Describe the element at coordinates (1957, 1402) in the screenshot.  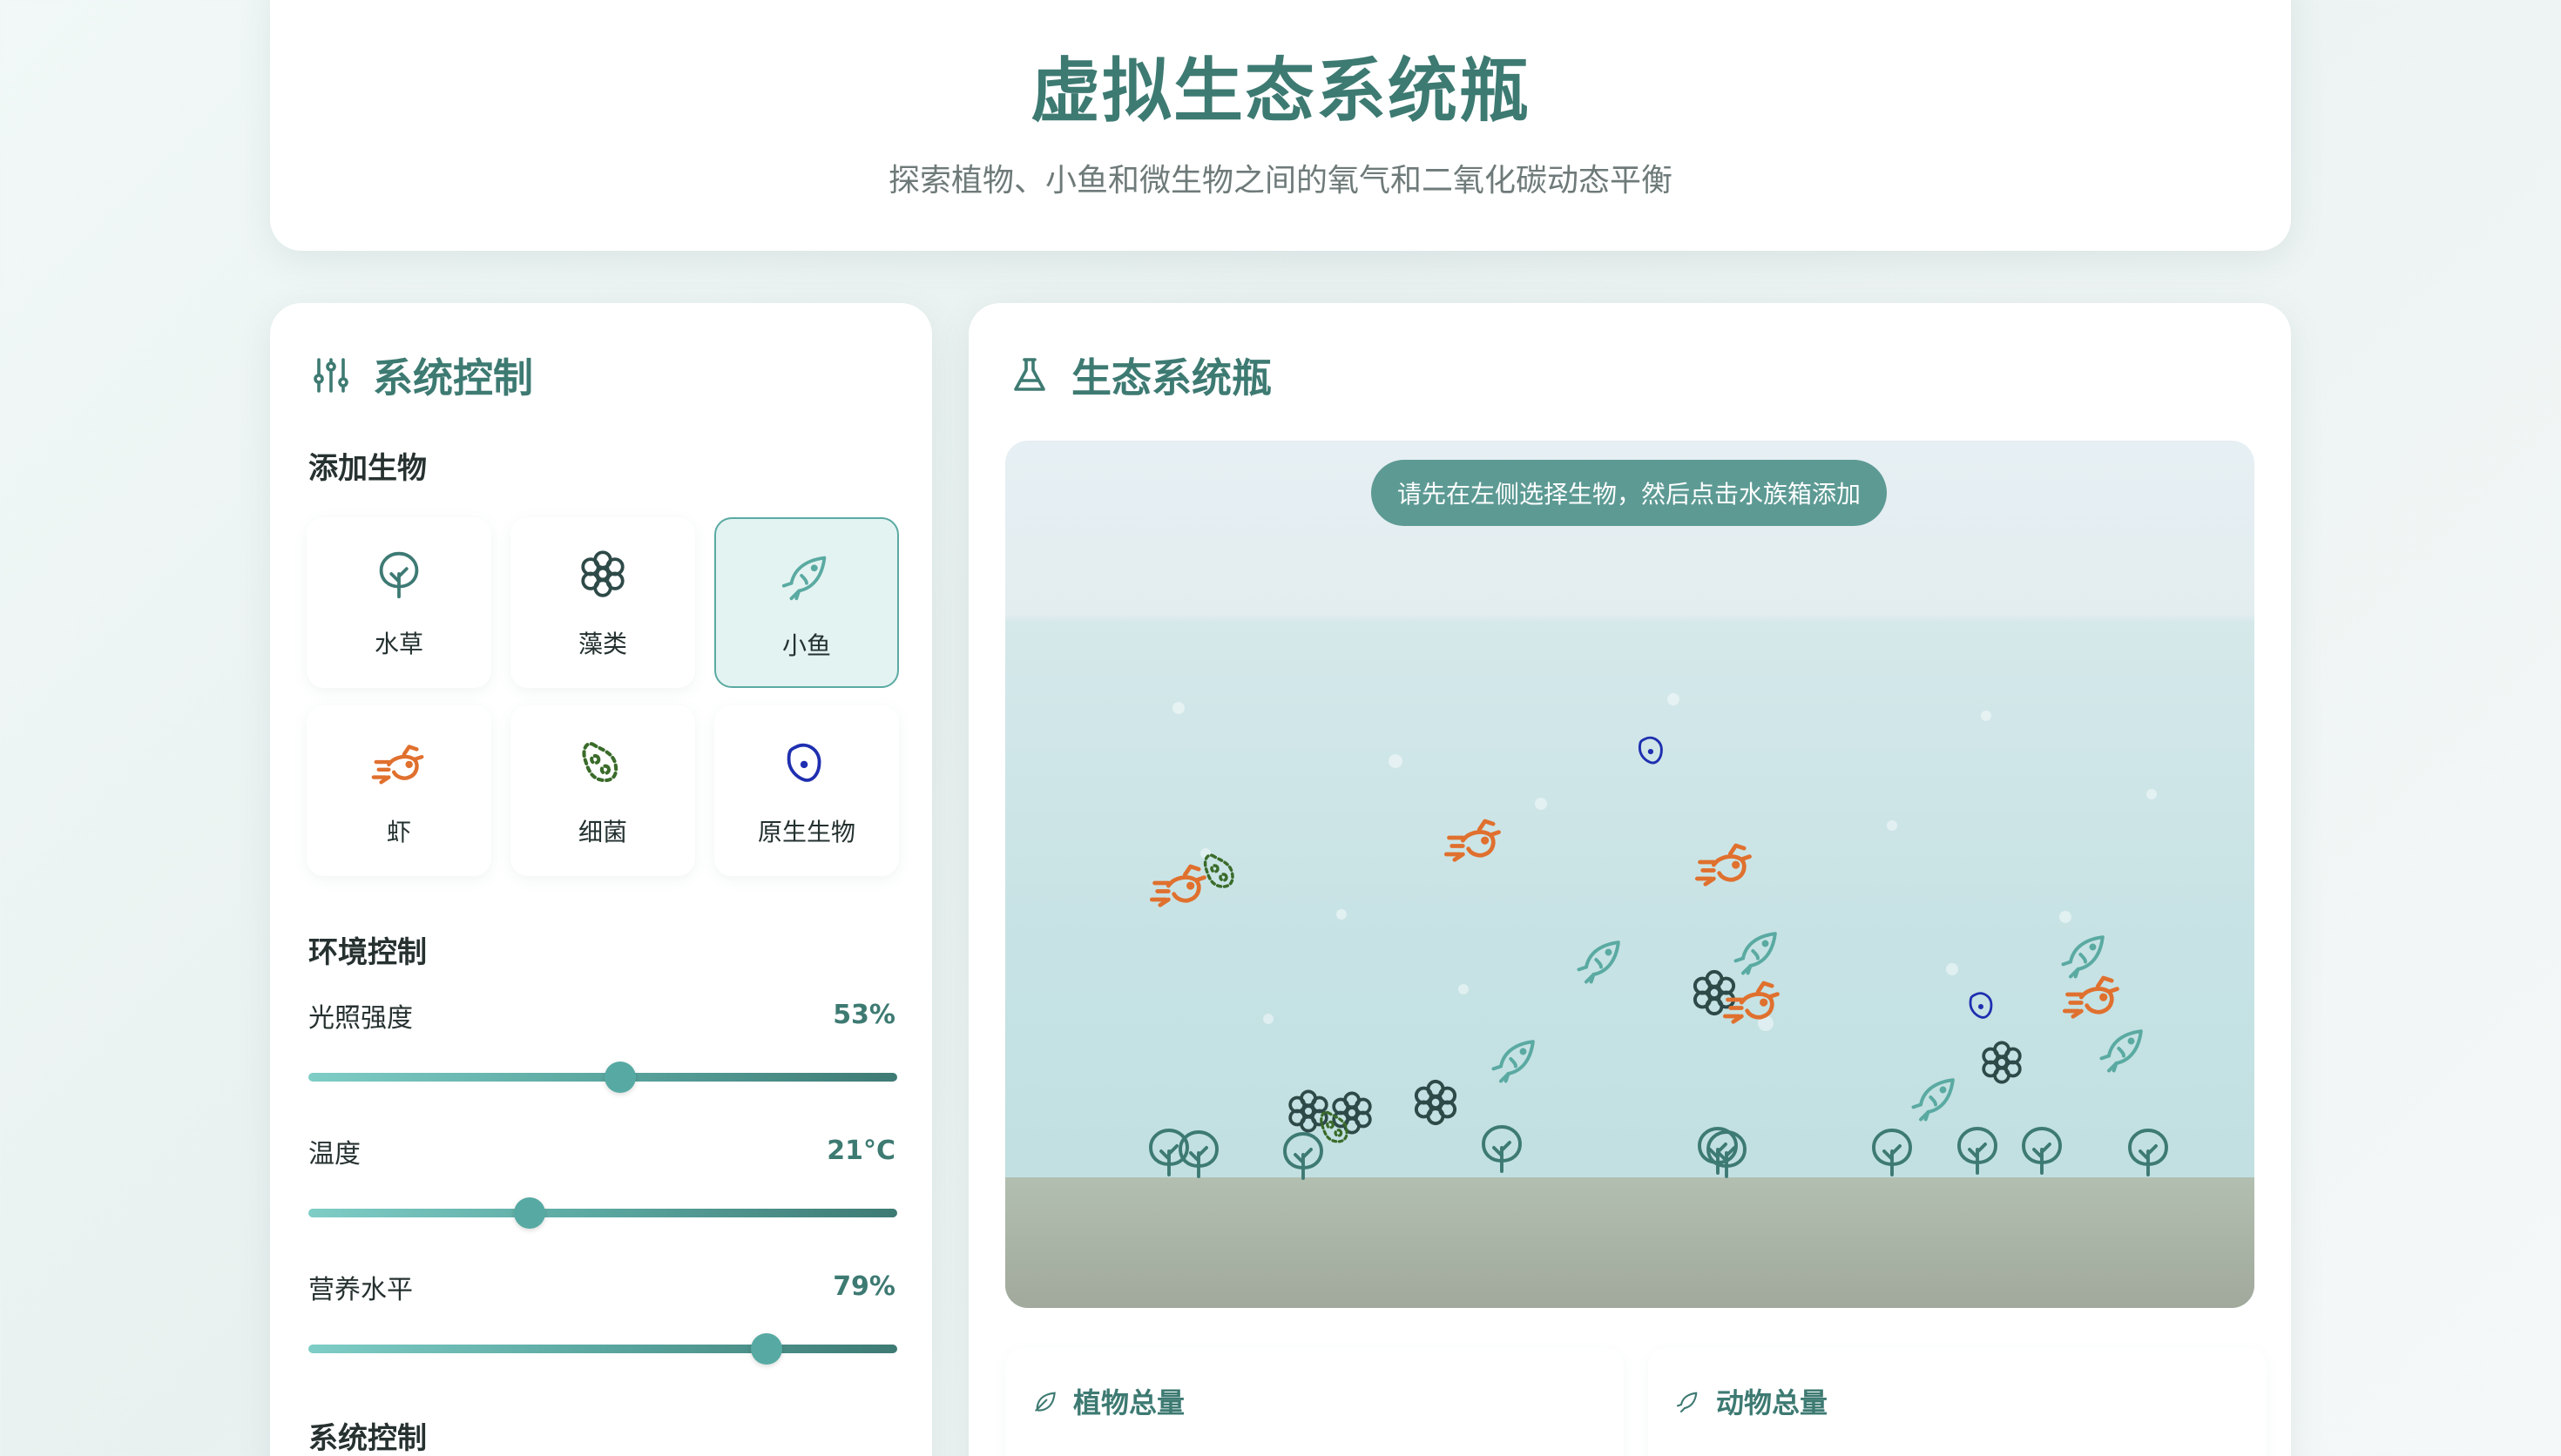
I see `animal-total-card: 动物总量` at that location.